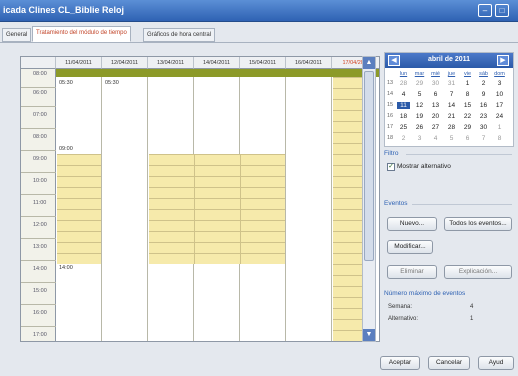 Image resolution: width=518 pixels, height=376 pixels. Describe the element at coordinates (79, 63) in the screenshot. I see `day-header: 11/04/2011` at that location.